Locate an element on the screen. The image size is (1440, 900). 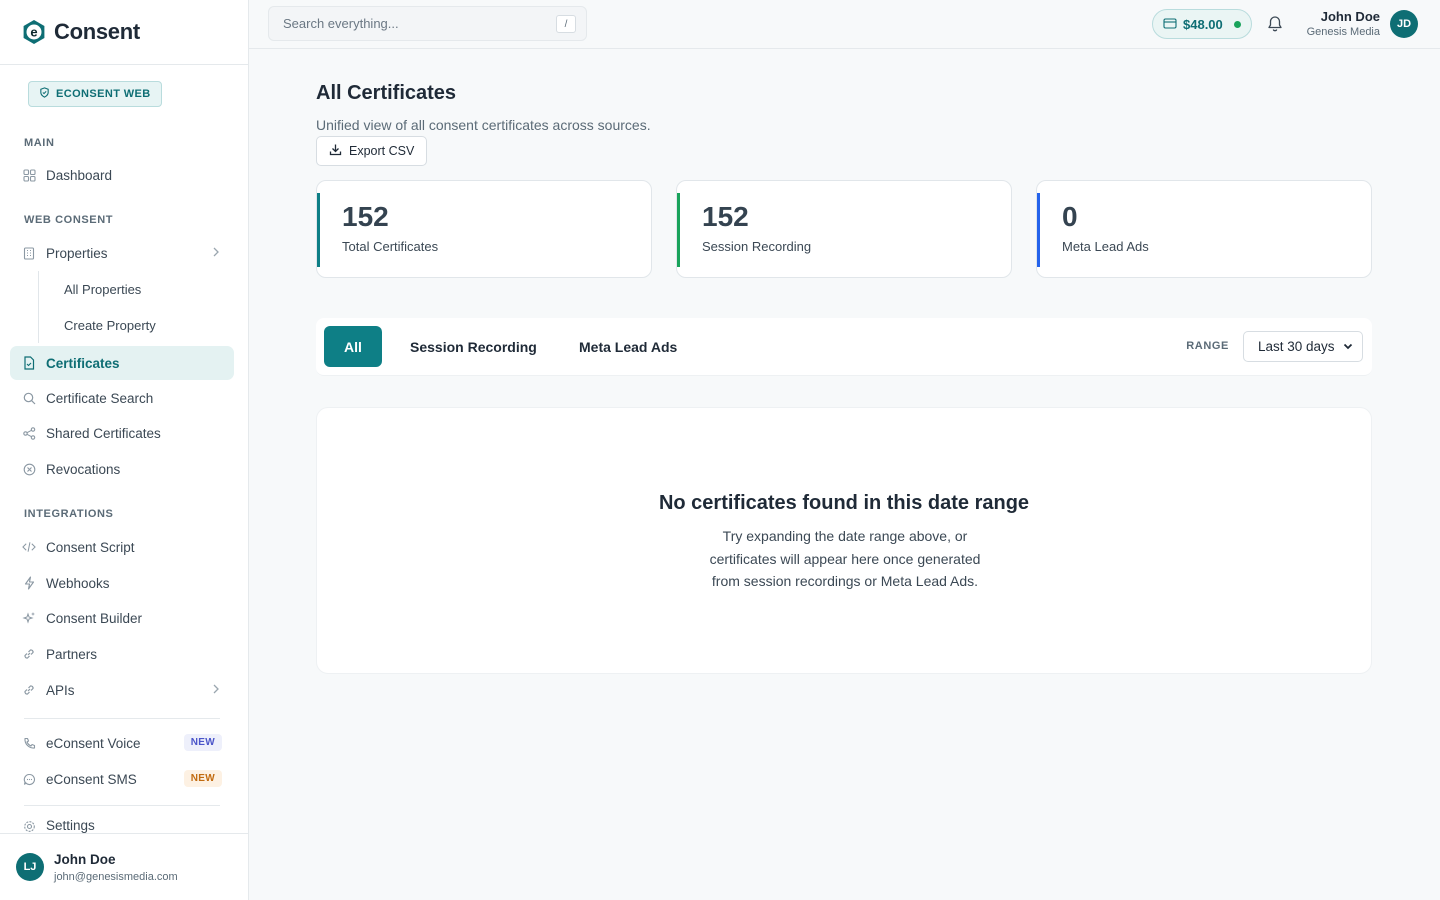
stat-label: Session Recording is located at coordinates (757, 246).